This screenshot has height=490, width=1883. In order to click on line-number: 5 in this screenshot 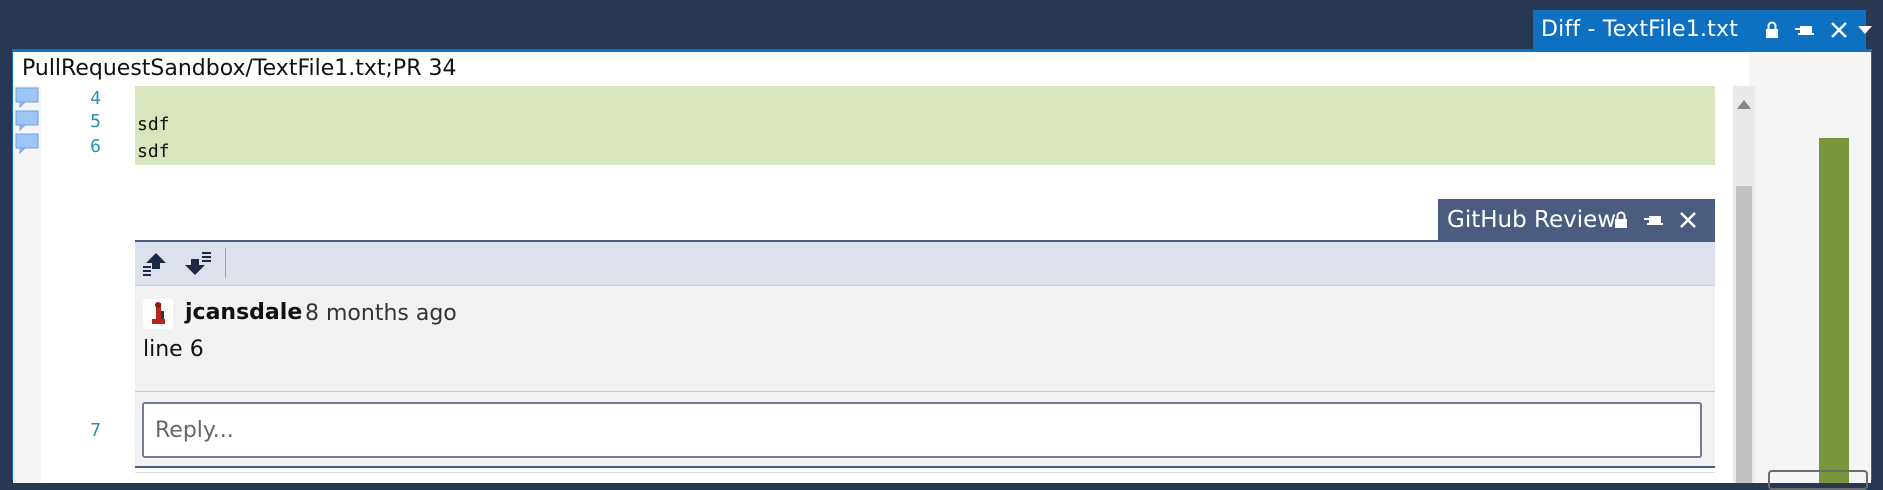, I will do `click(95, 121)`.